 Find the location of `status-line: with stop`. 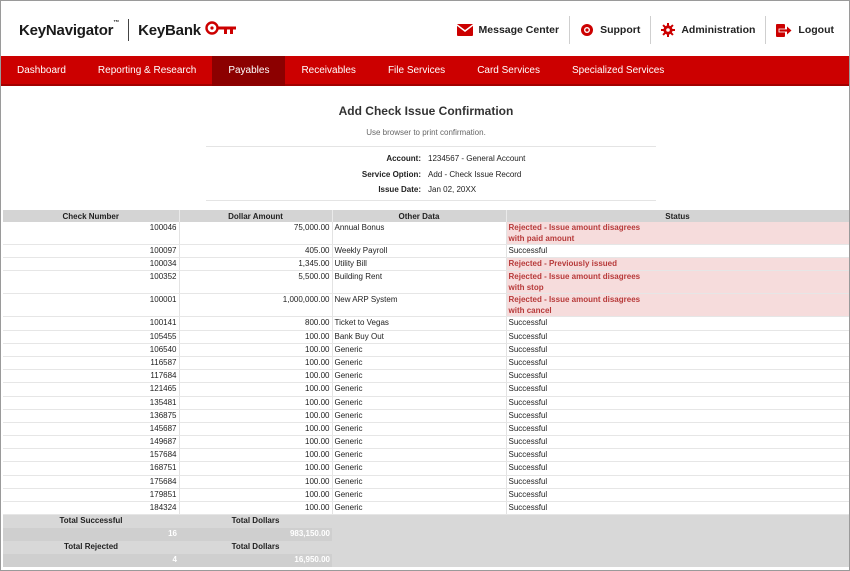

status-line: with stop is located at coordinates (526, 288).